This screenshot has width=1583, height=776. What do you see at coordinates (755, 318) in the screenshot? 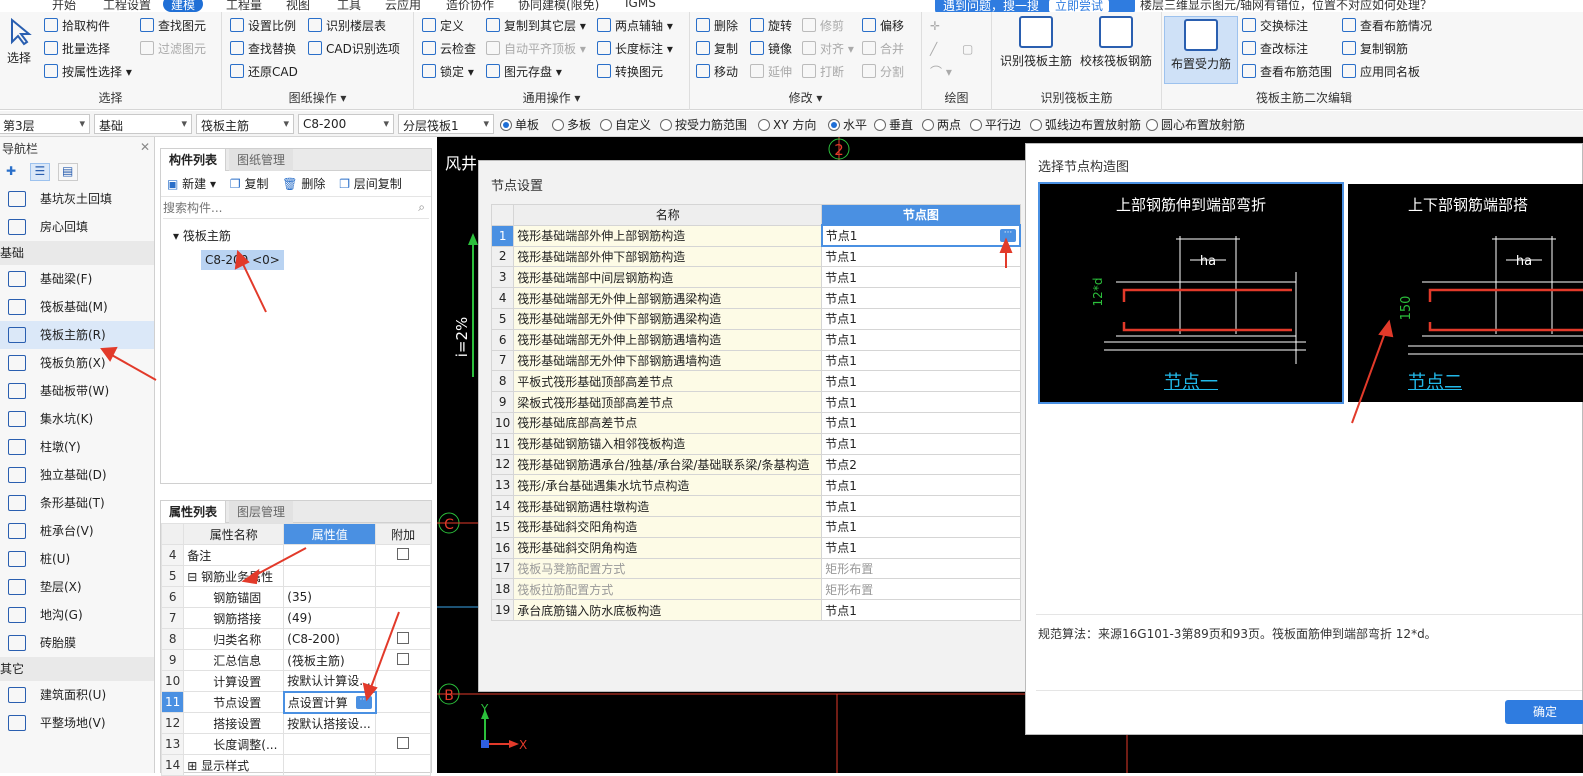
I see `node-row: 5 筏形基础端部无外伸下部钢筋遇梁构造 节点1` at bounding box center [755, 318].